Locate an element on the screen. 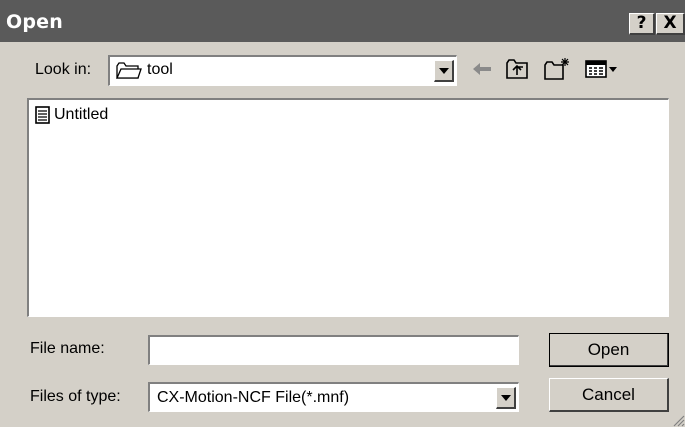 The width and height of the screenshot is (685, 427). new-folder-icon is located at coordinates (556, 69).